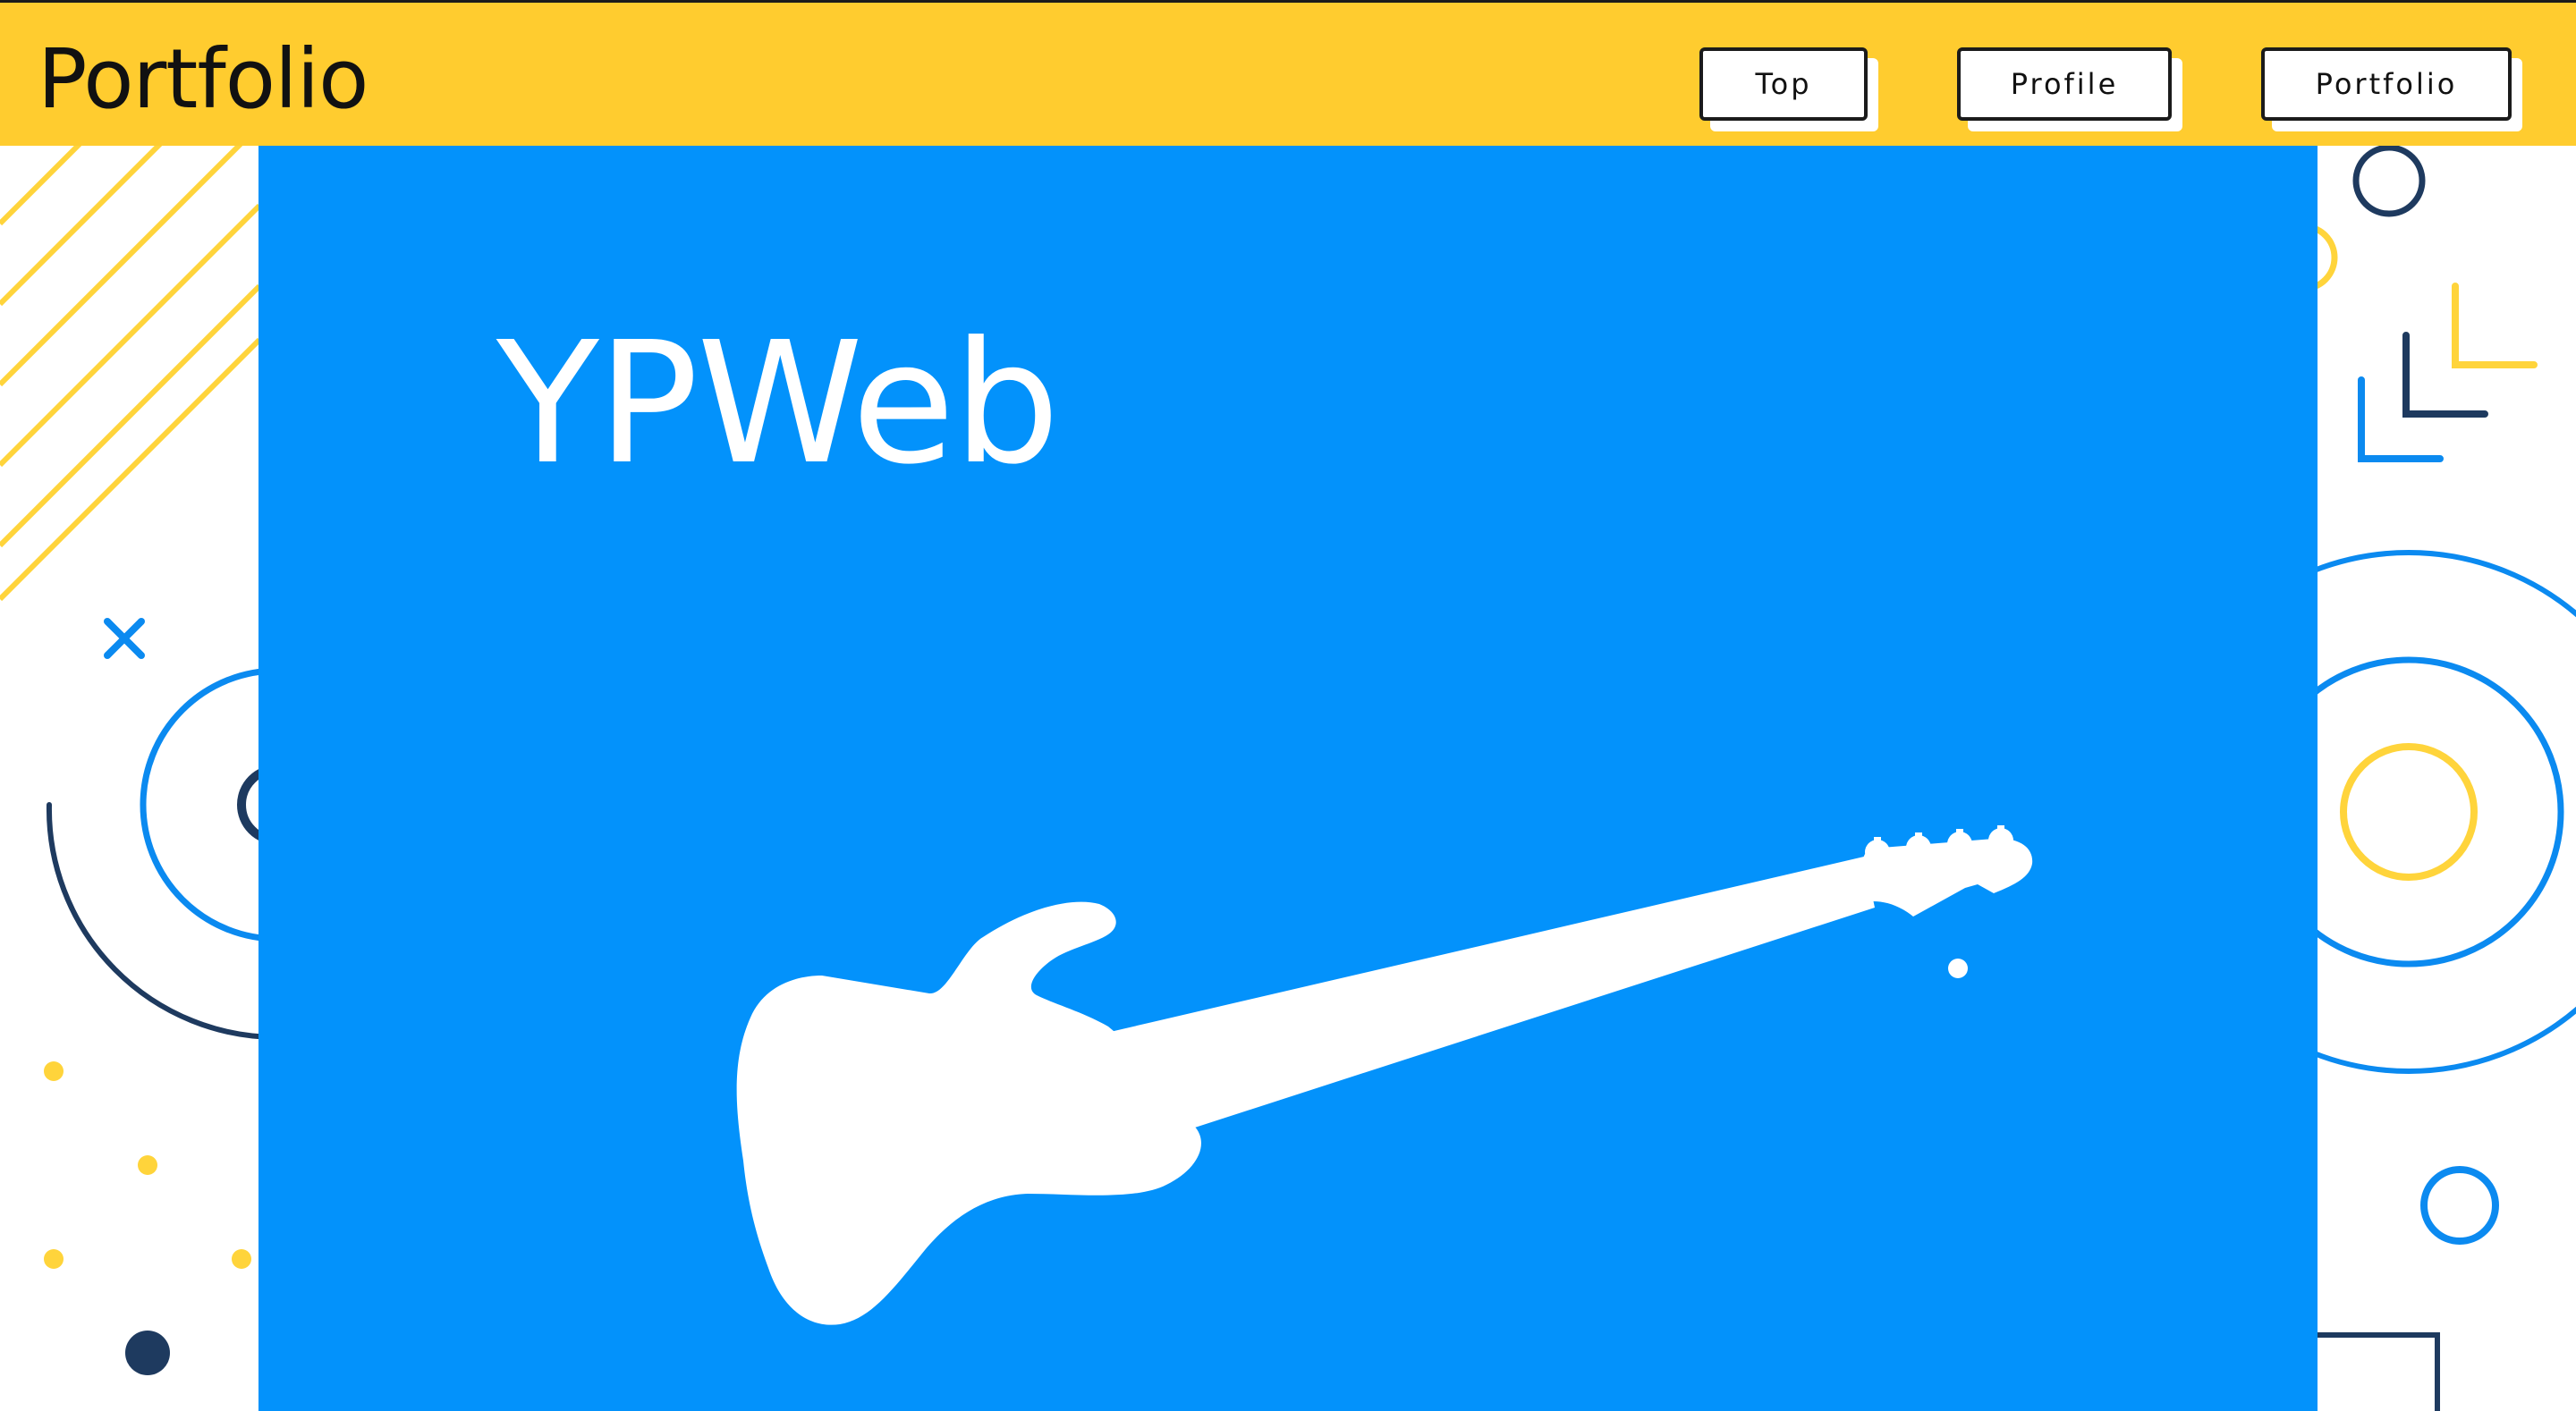 The height and width of the screenshot is (1411, 2576). Describe the element at coordinates (131, 340) in the screenshot. I see `stripes-pattern` at that location.